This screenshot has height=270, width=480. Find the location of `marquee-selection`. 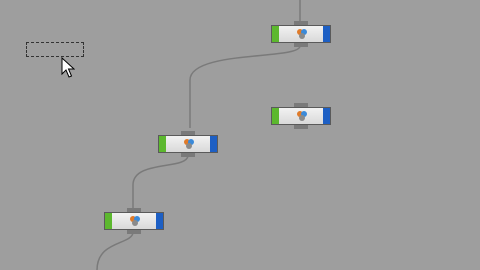

marquee-selection is located at coordinates (55, 49).